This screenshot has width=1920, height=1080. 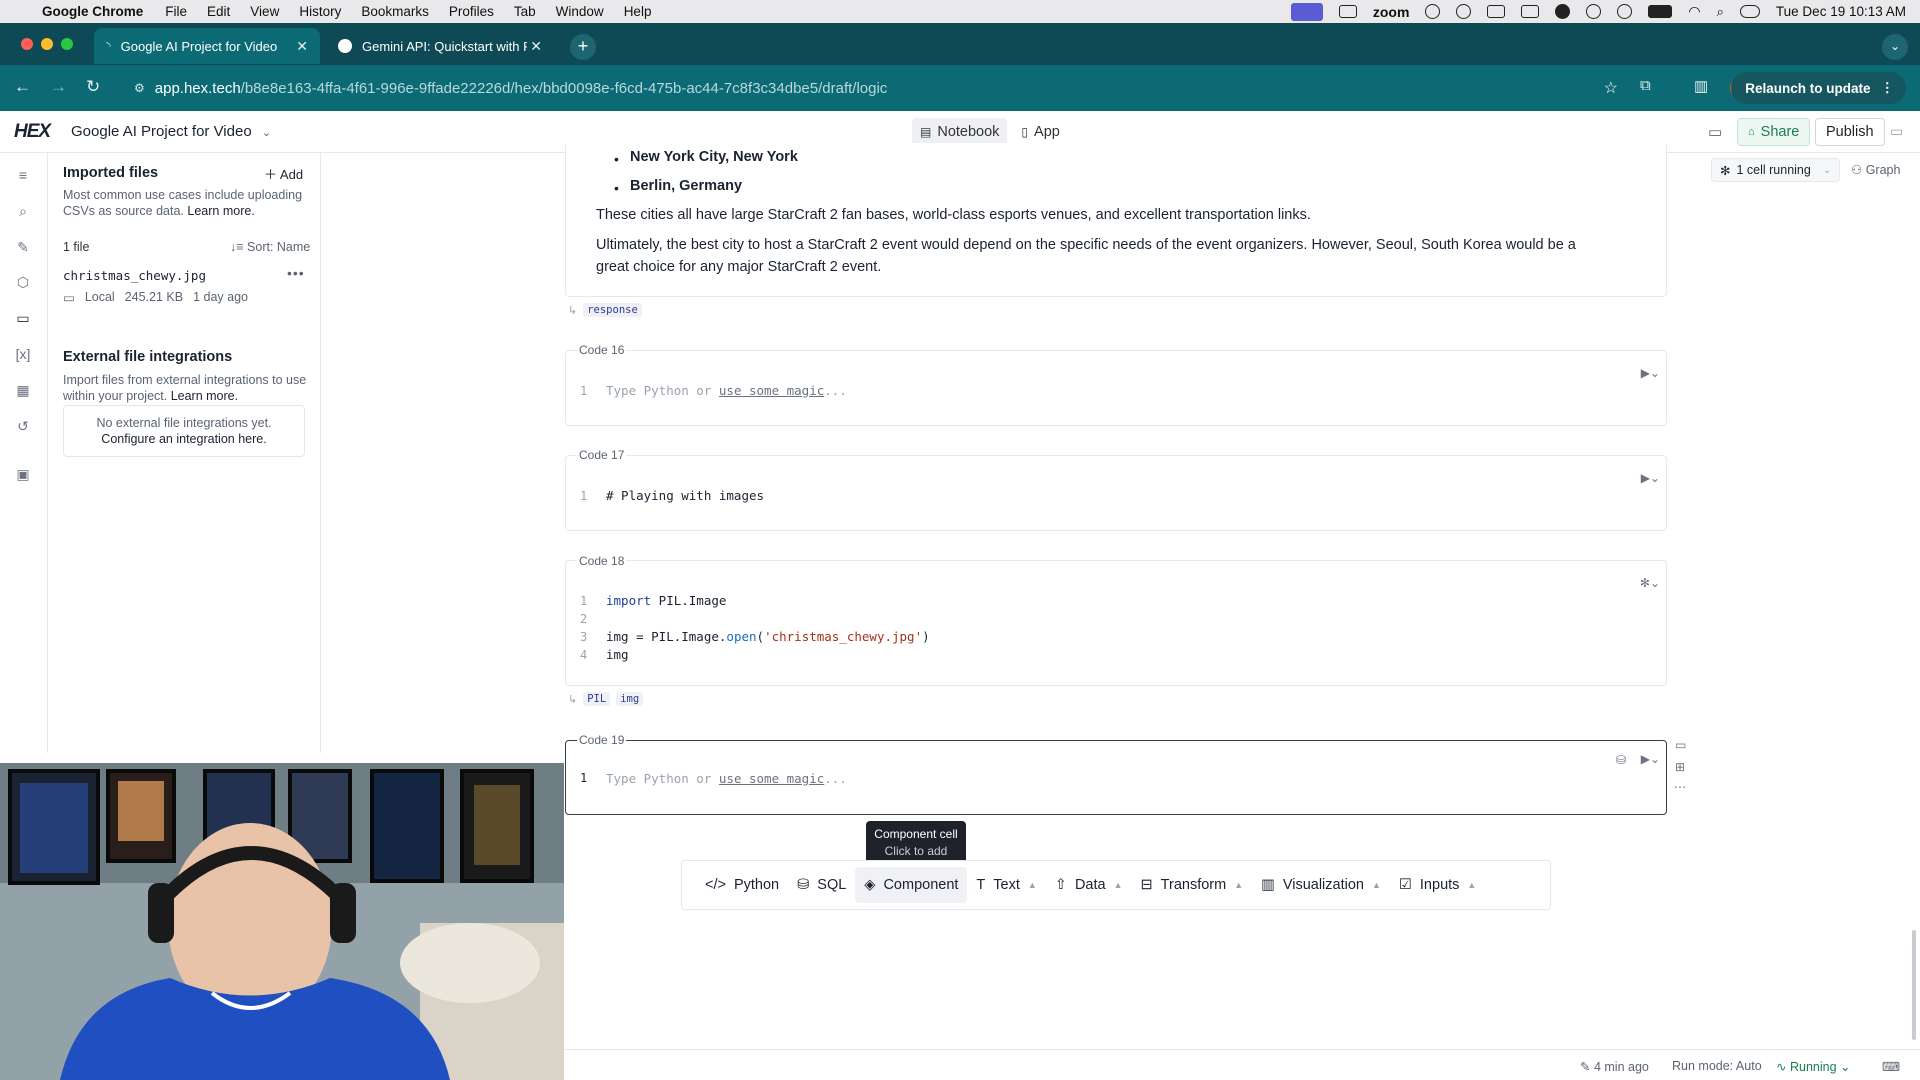 What do you see at coordinates (1347, 11) in the screenshot?
I see `camera-icon` at bounding box center [1347, 11].